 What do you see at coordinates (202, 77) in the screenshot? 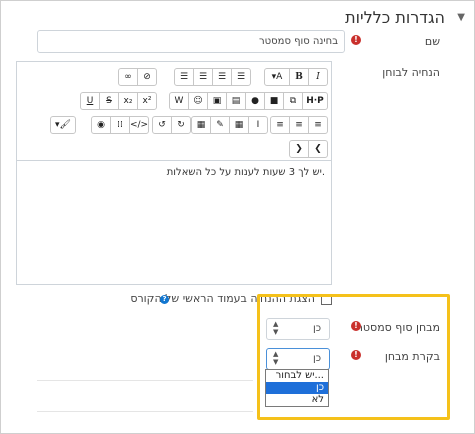
I see `numbered-list-button: ☰` at bounding box center [202, 77].